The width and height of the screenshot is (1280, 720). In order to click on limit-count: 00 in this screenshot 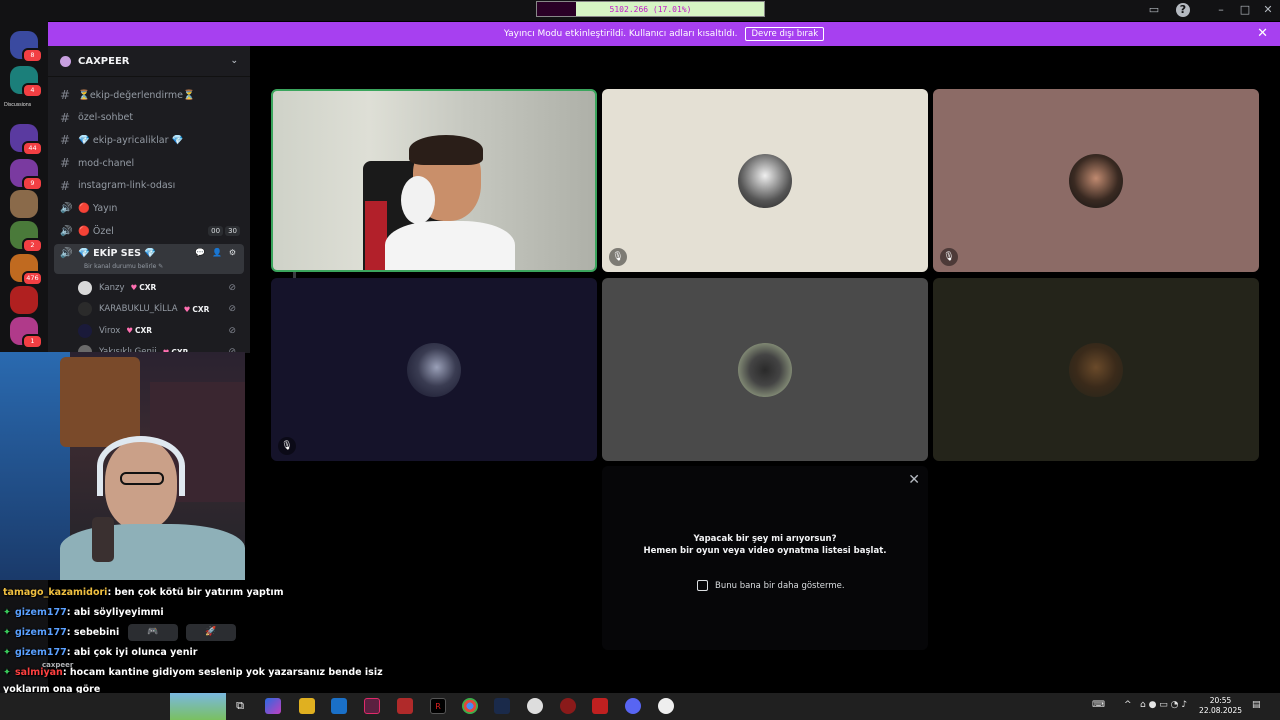, I will do `click(216, 231)`.